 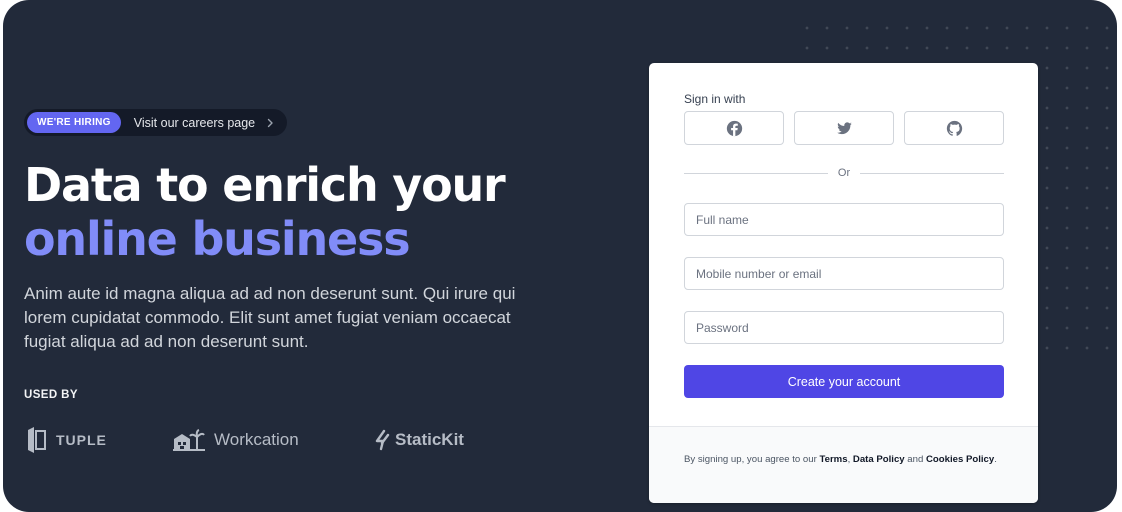 I want to click on workcation-logo: Workcation, so click(x=235, y=440).